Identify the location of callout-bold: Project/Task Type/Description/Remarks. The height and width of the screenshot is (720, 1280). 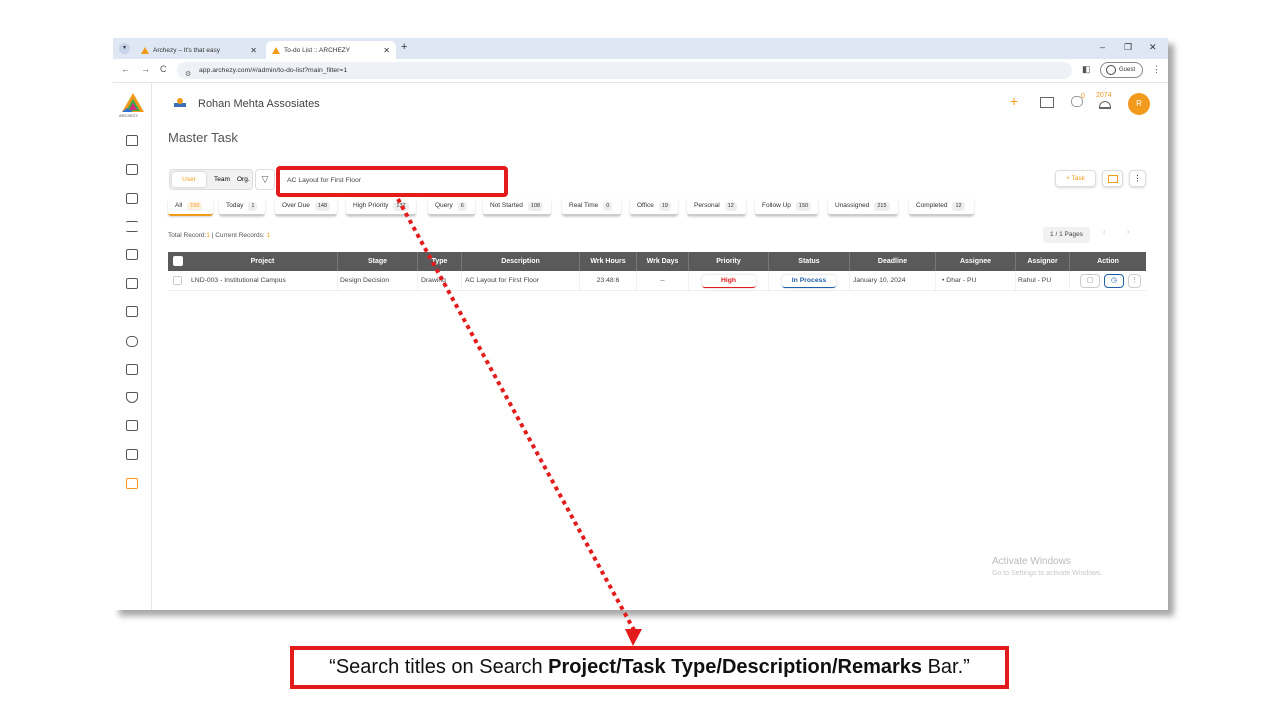
(735, 667).